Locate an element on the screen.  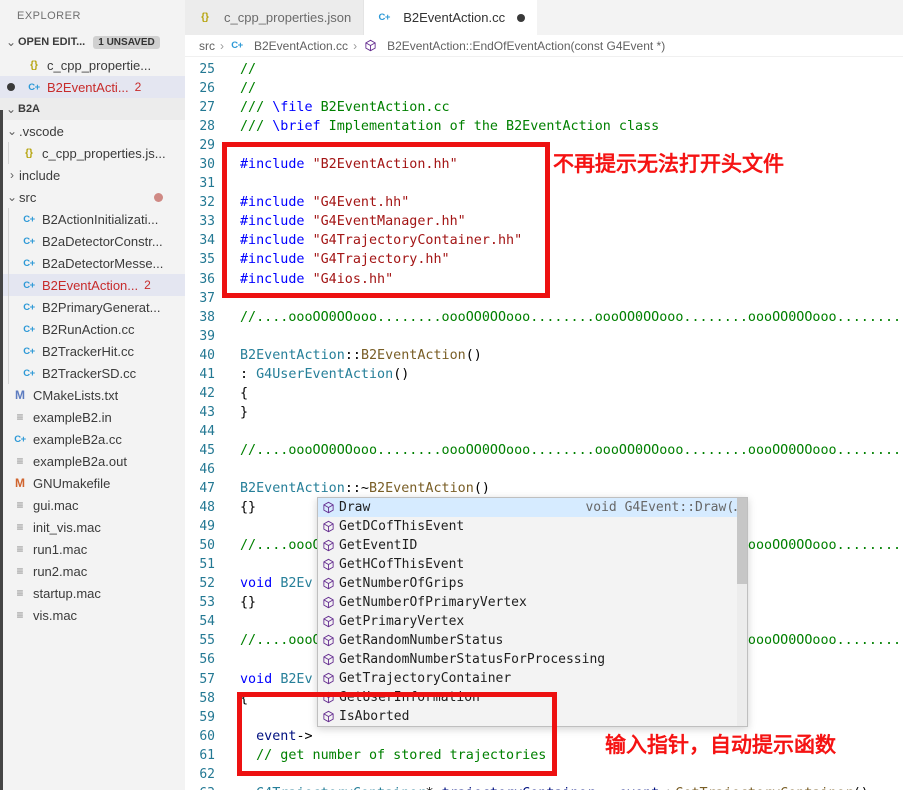
suggest-item-gethcofthisevent: GetHCofThisEvent is located at coordinates (532, 564).